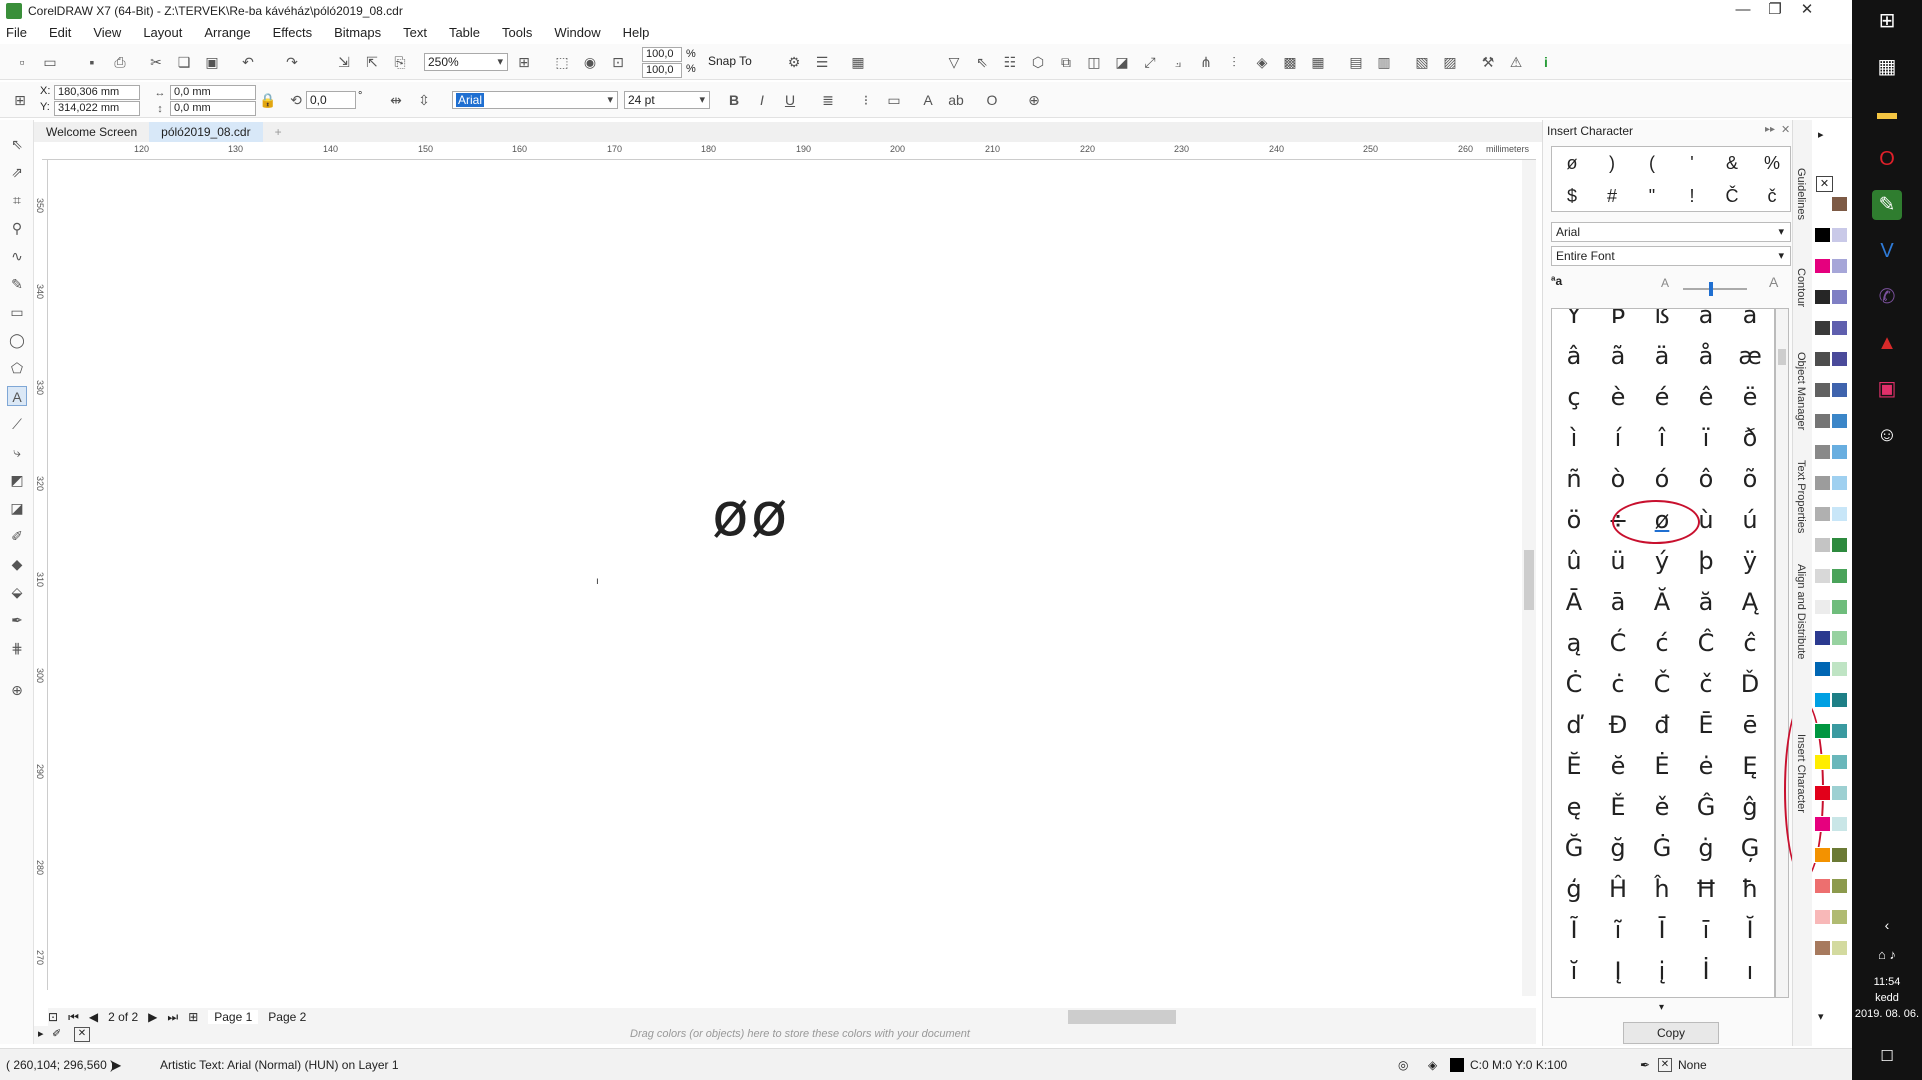  I want to click on char-cell: Ĕ, so click(1574, 766).